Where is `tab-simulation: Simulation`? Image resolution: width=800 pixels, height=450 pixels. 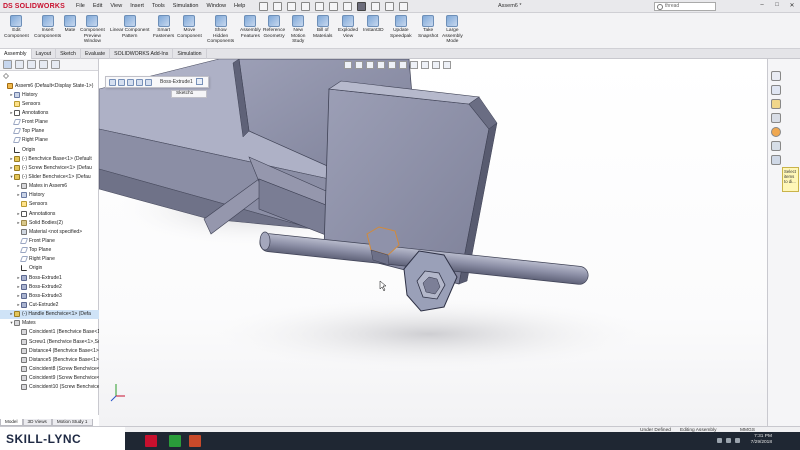
tab-simulation: Simulation is located at coordinates (190, 54).